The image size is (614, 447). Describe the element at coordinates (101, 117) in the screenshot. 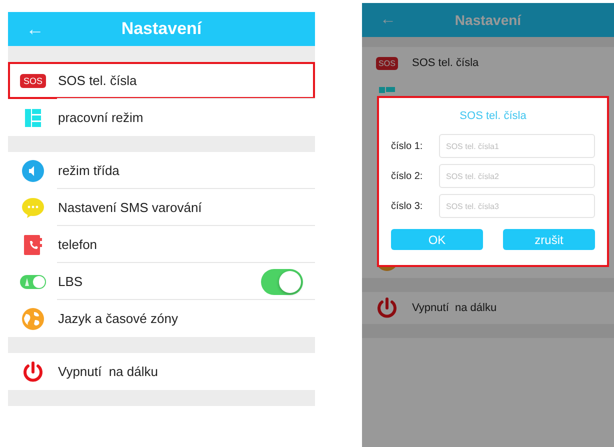

I see `row-label: pracovní režim` at that location.